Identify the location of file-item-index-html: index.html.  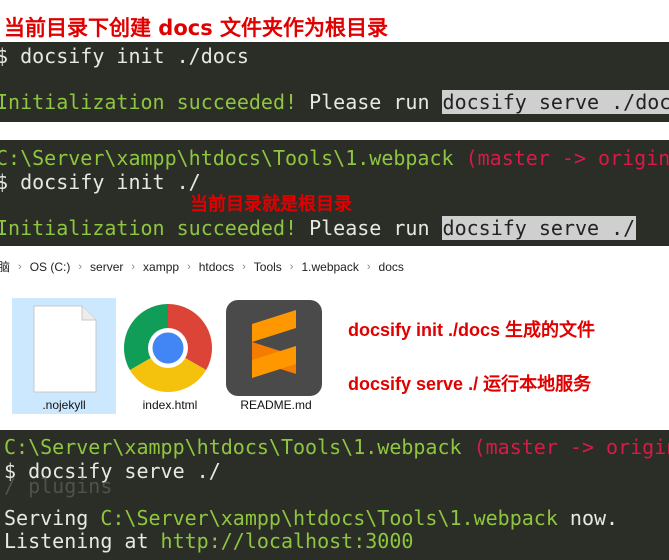
(170, 356).